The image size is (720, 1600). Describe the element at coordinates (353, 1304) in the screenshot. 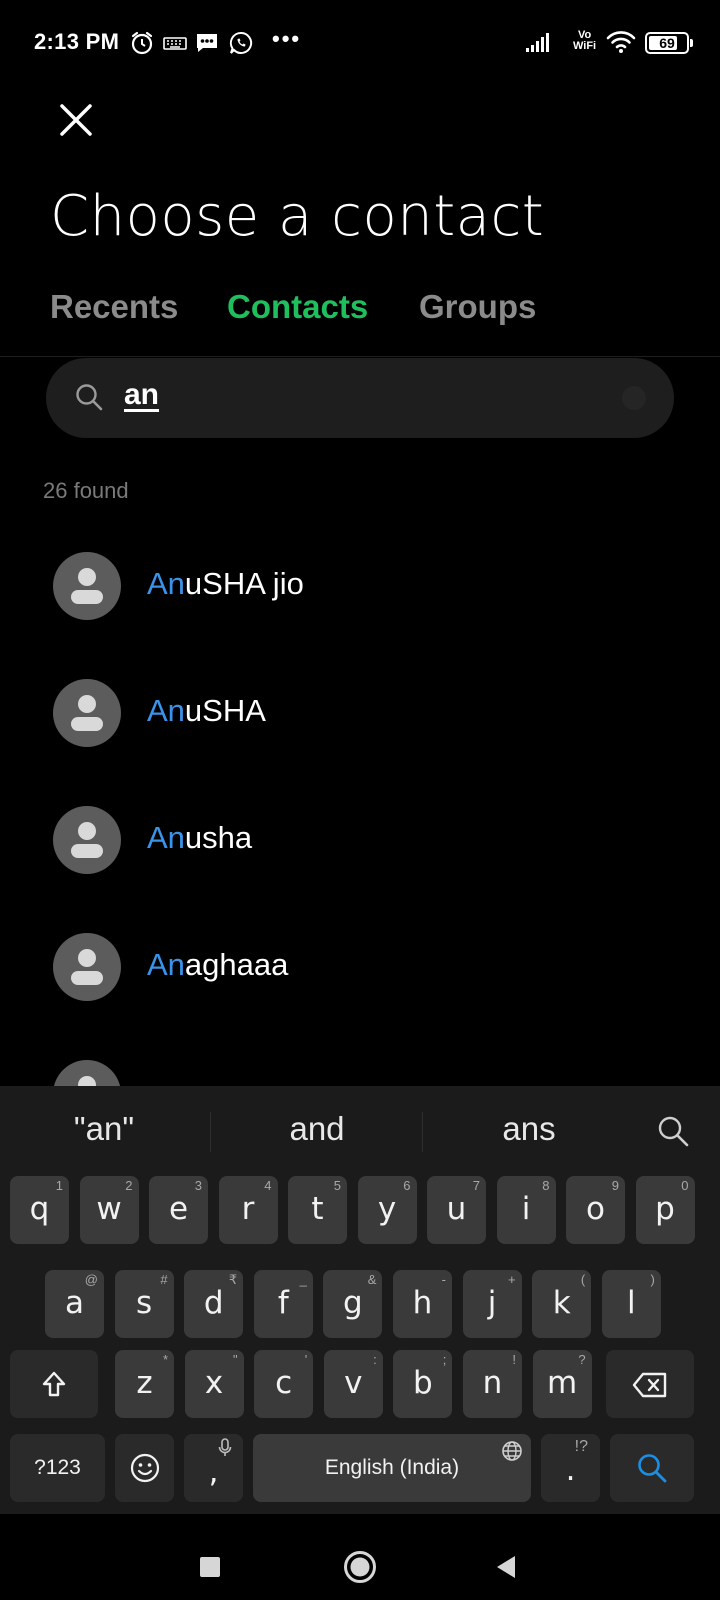

I see `key-g: & g` at that location.